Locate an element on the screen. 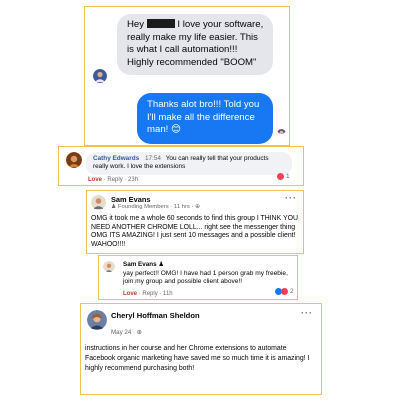  sam-name: Sam Evans is located at coordinates (130, 199).